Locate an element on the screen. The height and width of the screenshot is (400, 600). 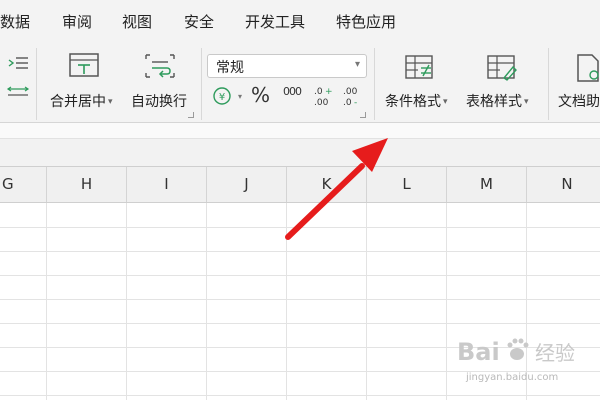
watermark-jingyan: 经验 is located at coordinates (555, 353).